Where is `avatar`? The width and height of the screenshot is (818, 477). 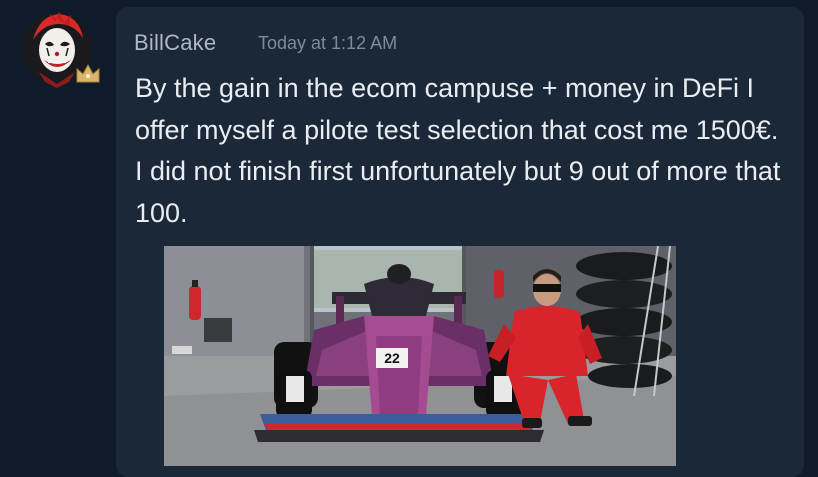
avatar is located at coordinates (59, 50).